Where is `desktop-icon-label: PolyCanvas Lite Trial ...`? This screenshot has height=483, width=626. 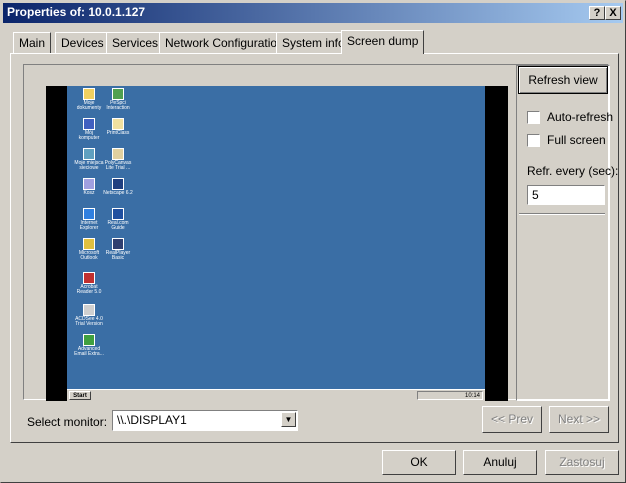 desktop-icon-label: PolyCanvas Lite Trial ... is located at coordinates (118, 165).